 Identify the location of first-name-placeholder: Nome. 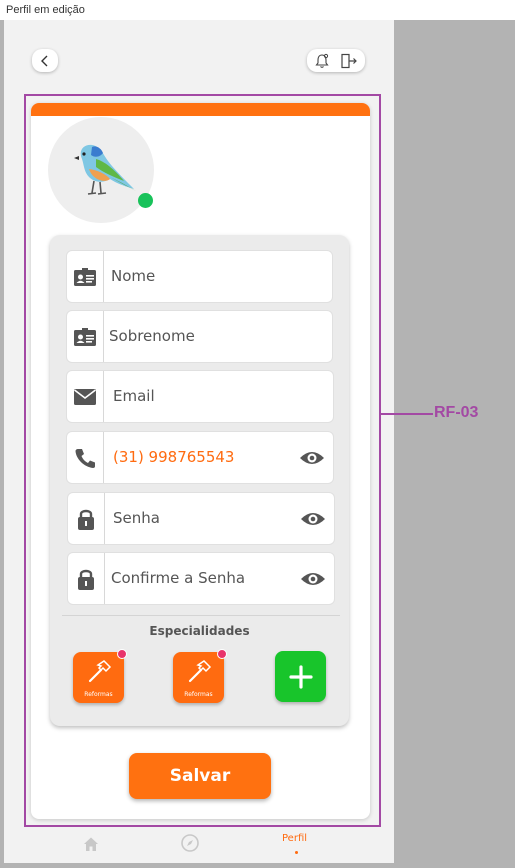
(133, 276).